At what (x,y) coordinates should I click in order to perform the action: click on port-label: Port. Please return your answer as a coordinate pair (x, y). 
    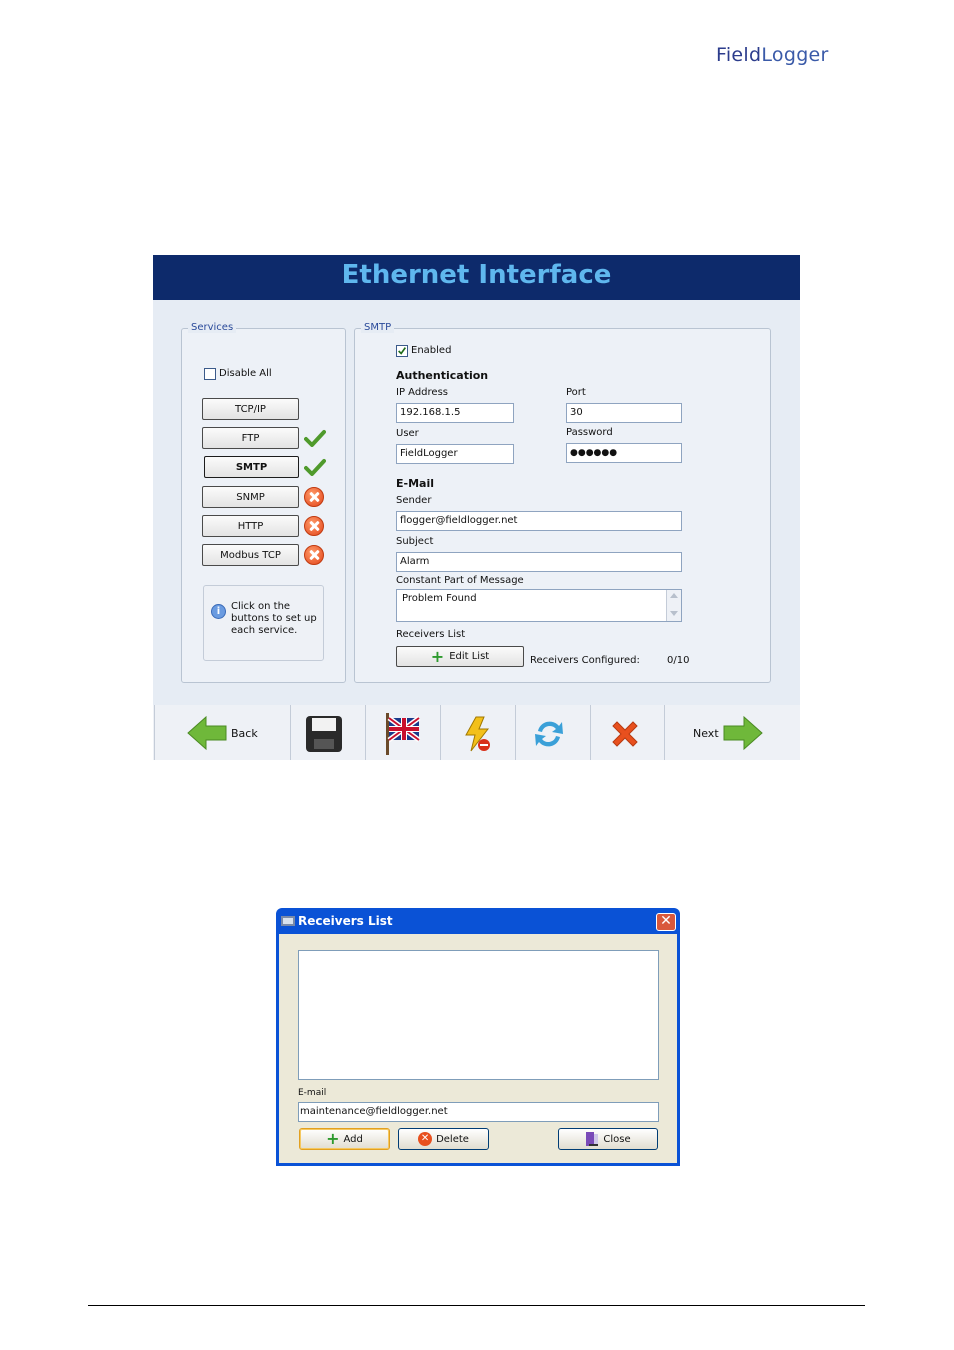
    Looking at the image, I should click on (576, 392).